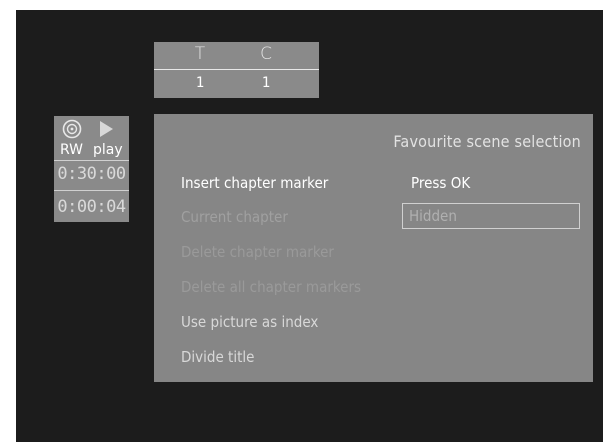 The image size is (603, 442). What do you see at coordinates (106, 129) in the screenshot?
I see `play-icon` at bounding box center [106, 129].